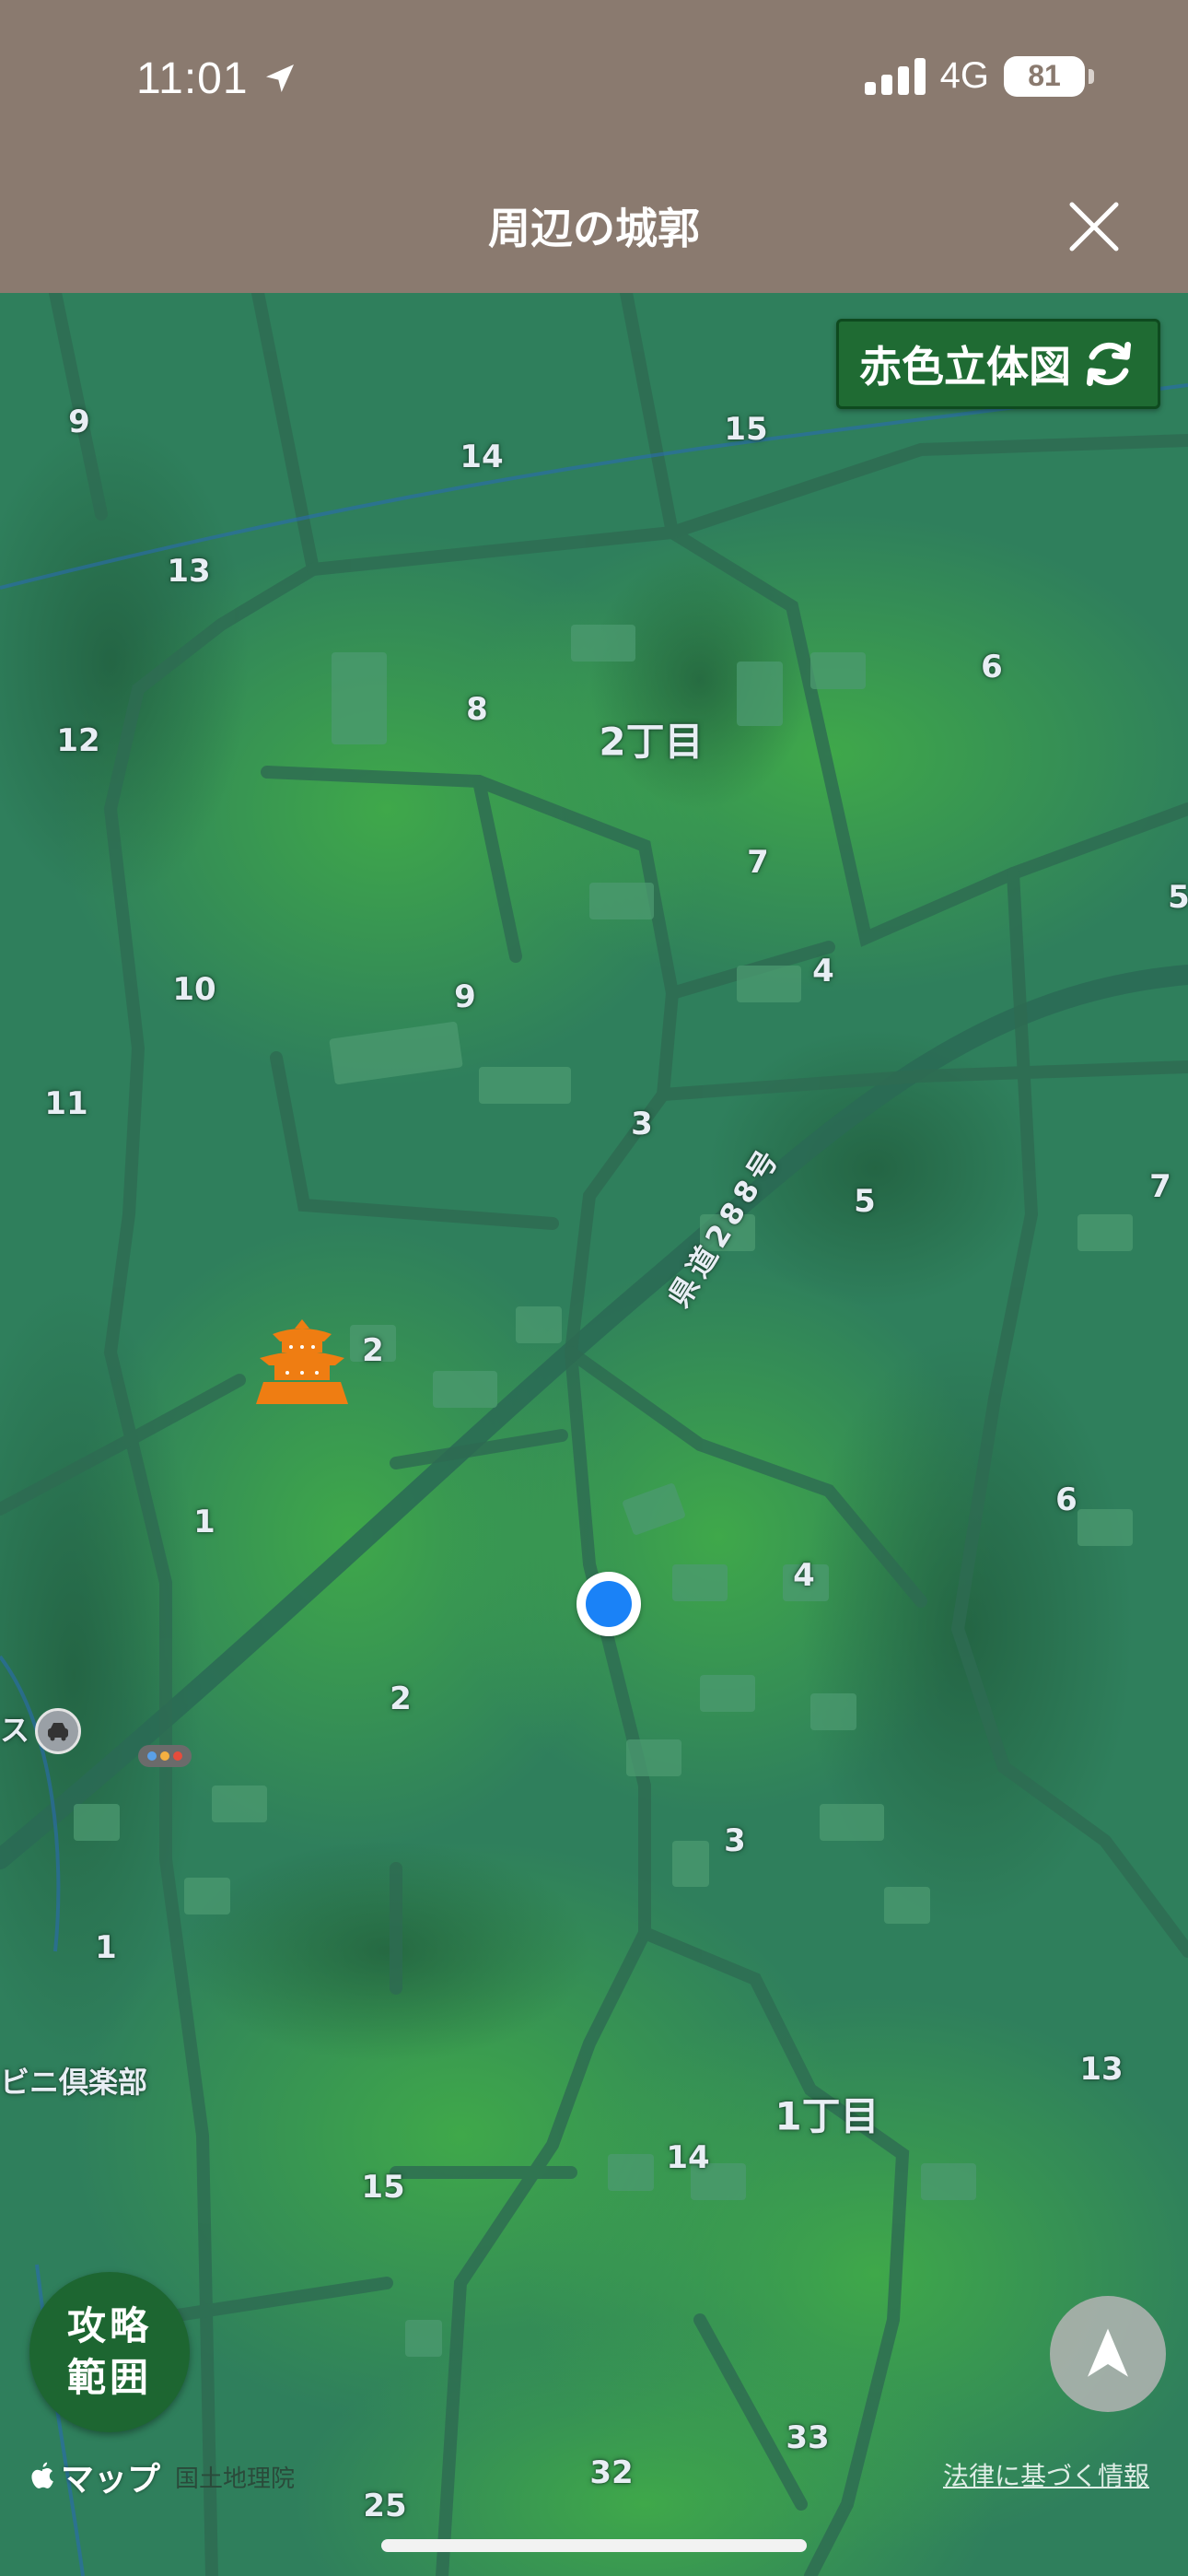 The height and width of the screenshot is (2576, 1188). Describe the element at coordinates (279, 78) in the screenshot. I see `location-arrow-icon` at that location.